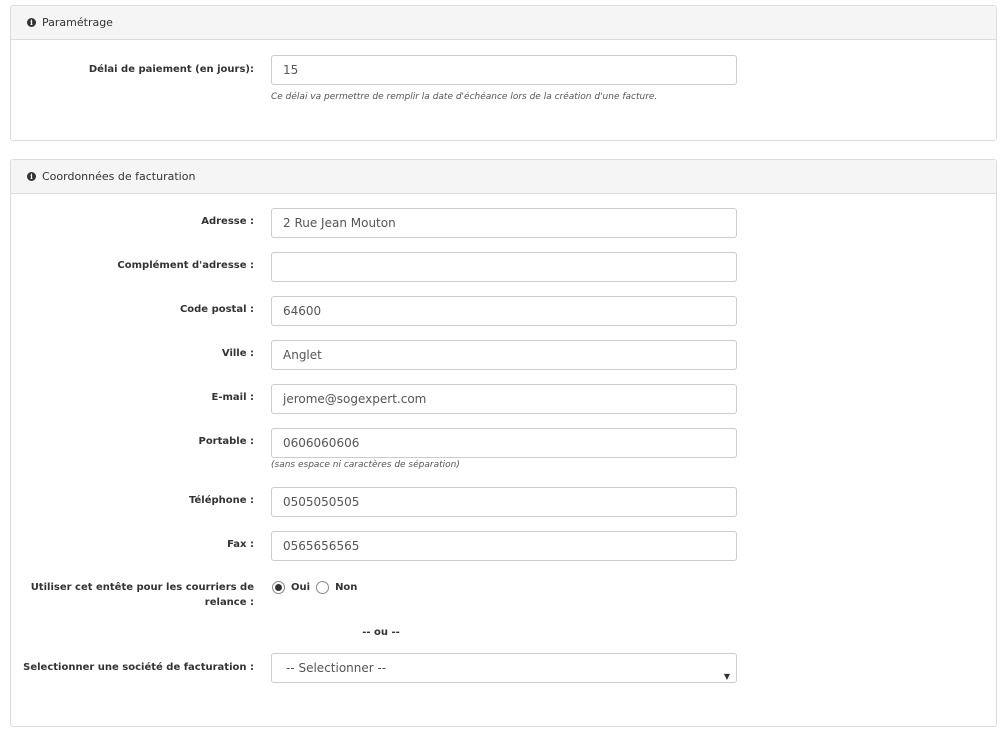  What do you see at coordinates (119, 176) in the screenshot?
I see `billing-panel-title: Coordonnées de facturation` at bounding box center [119, 176].